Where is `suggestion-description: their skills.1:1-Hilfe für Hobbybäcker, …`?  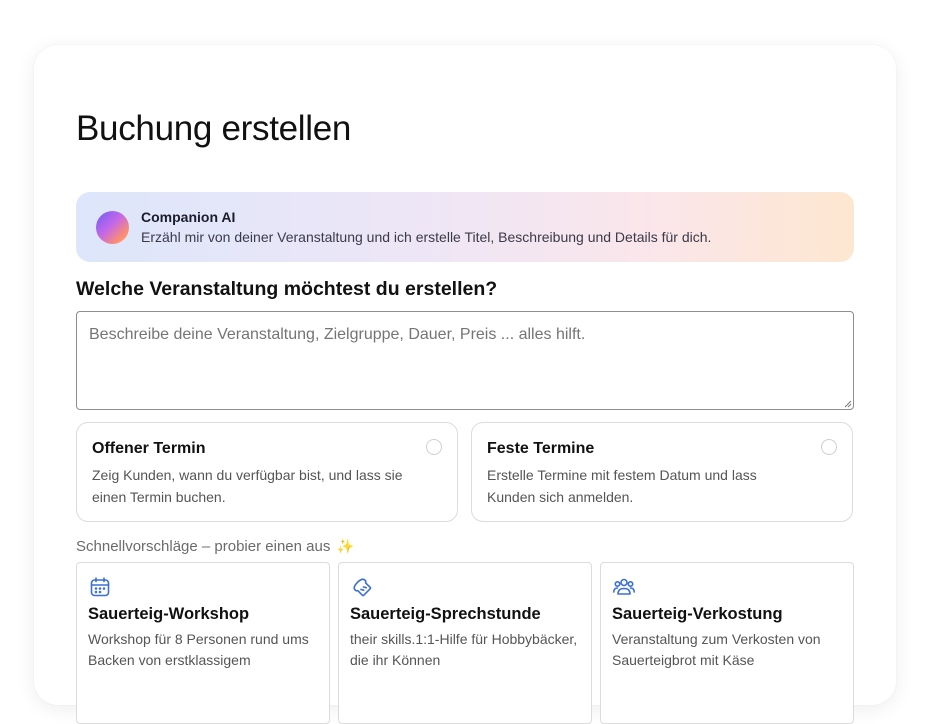
suggestion-description: their skills.1:1-Hilfe für Hobbybäcker, … is located at coordinates (464, 649).